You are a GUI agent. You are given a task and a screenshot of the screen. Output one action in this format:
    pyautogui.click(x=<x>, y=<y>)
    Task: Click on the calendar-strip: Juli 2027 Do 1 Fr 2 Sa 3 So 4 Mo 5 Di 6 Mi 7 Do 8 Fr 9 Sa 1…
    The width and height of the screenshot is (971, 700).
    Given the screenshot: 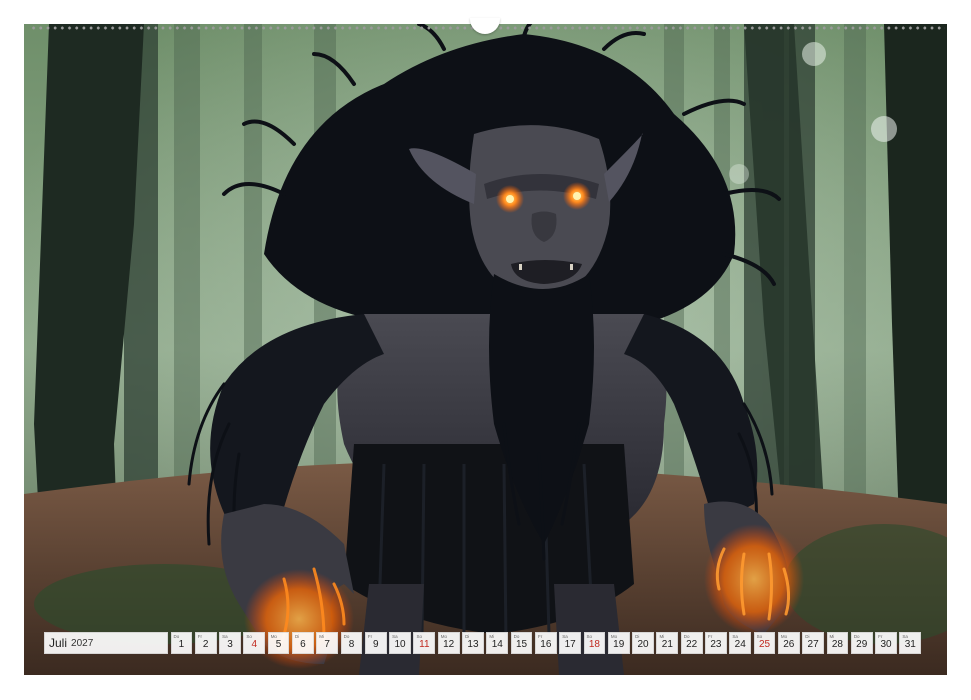 What is the action you would take?
    pyautogui.click(x=486, y=644)
    